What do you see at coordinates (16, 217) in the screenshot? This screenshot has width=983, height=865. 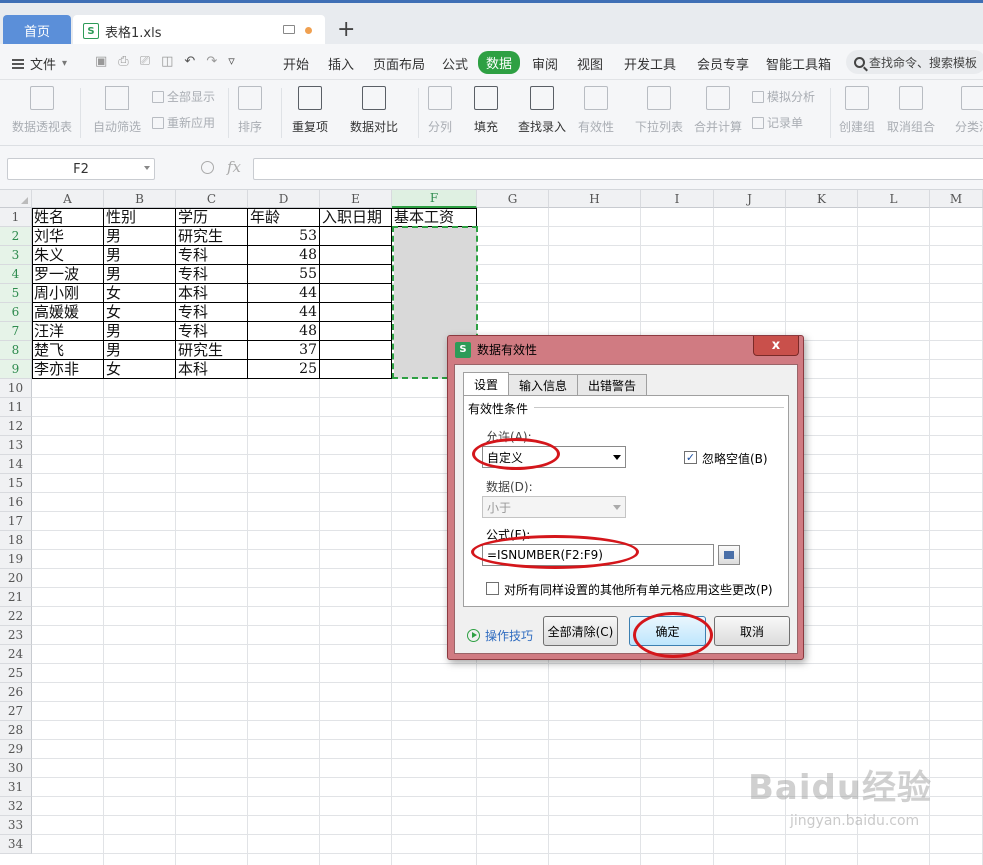 I see `row-header: 1` at bounding box center [16, 217].